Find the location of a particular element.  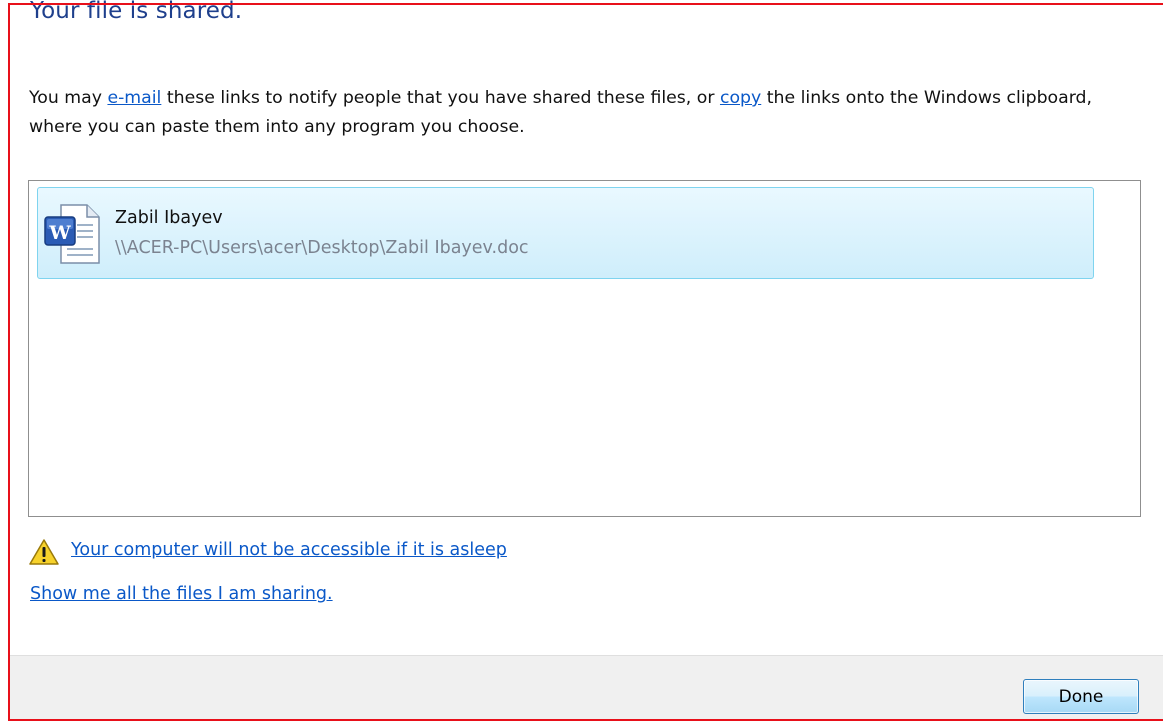

show-shared-files-link: Show me all the files I am sharing. is located at coordinates (181, 594).